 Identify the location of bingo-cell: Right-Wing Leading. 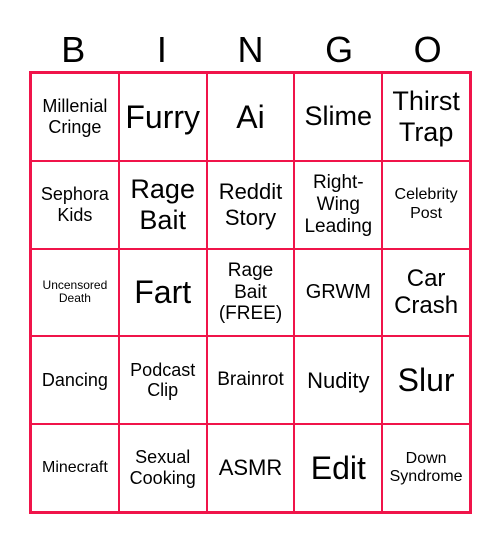
(338, 204).